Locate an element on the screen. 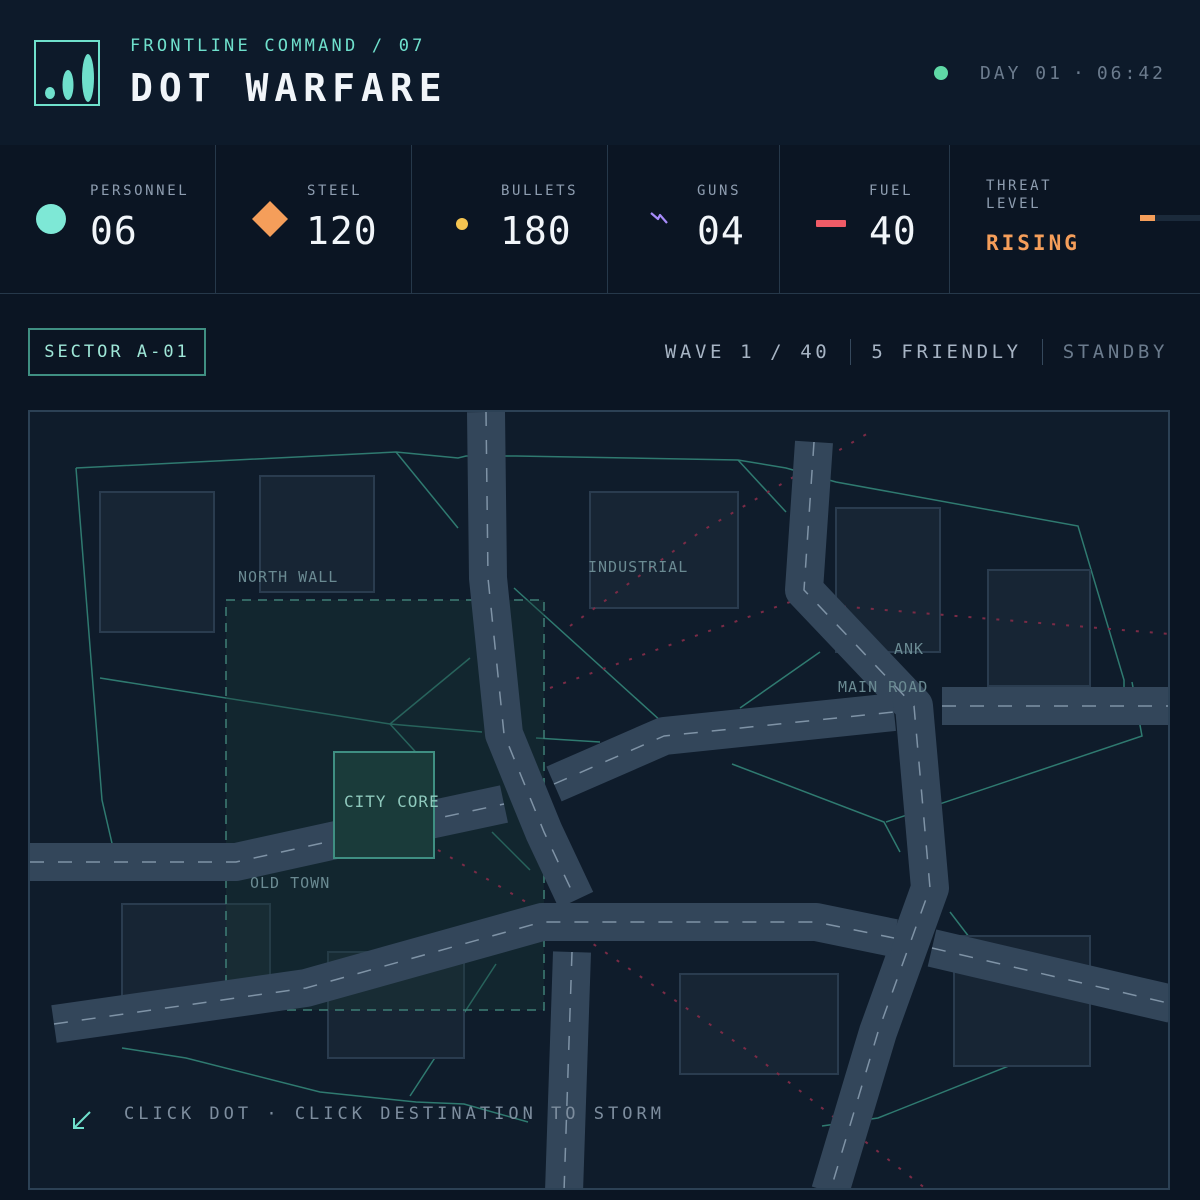 Image resolution: width=1200 pixels, height=1200 pixels. bullets-value: 180 is located at coordinates (536, 231).